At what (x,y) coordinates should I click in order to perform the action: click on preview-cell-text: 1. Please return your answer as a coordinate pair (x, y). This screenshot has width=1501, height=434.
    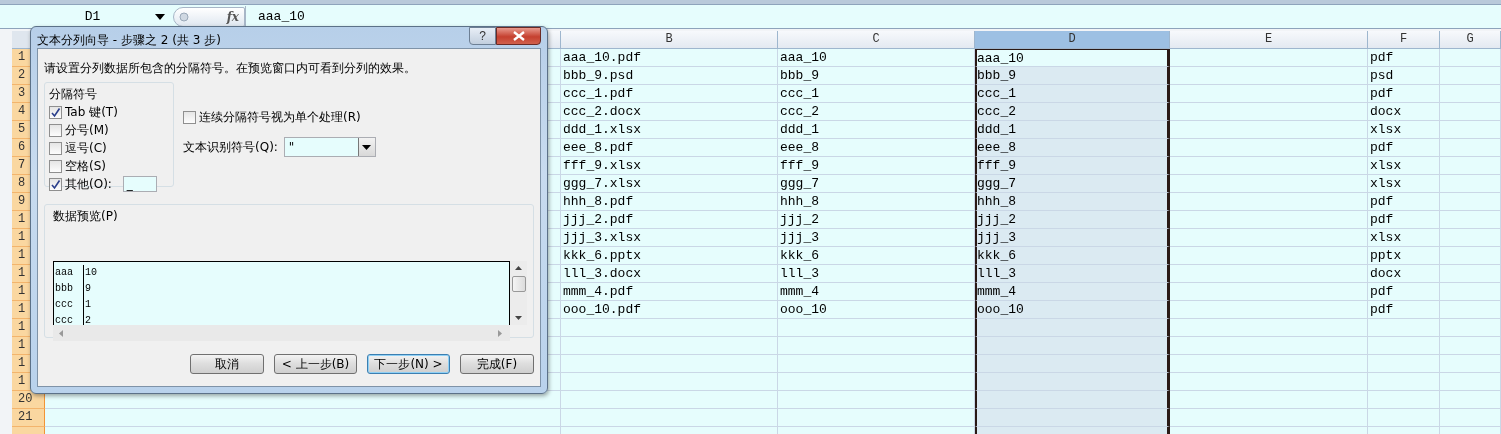
    Looking at the image, I should click on (87, 305).